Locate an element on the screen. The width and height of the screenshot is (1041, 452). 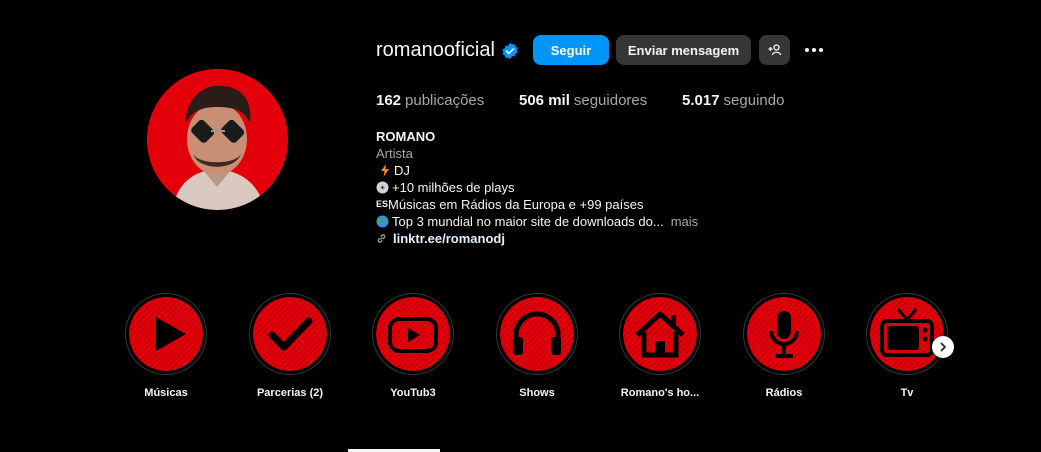
tv-icon is located at coordinates (907, 334).